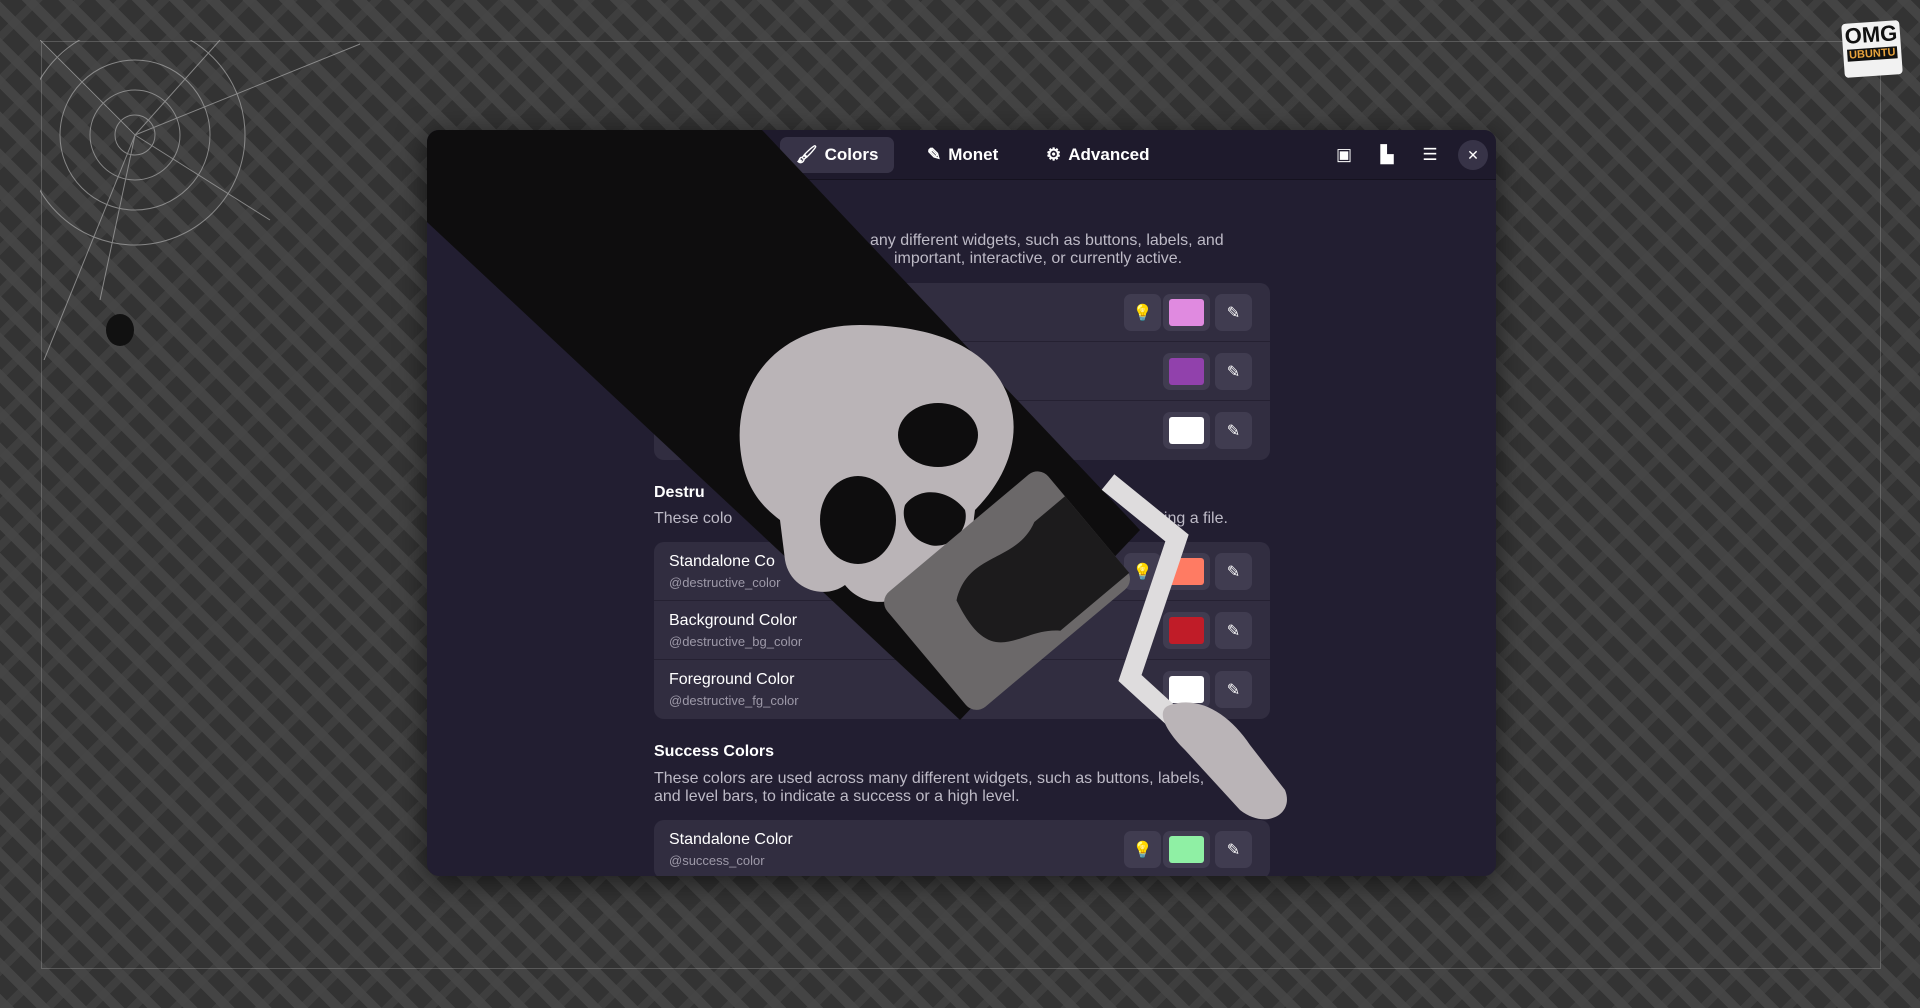 Image resolution: width=1920 pixels, height=1008 pixels. Describe the element at coordinates (693, 518) in the screenshot. I see `destructive-description: These colo` at that location.